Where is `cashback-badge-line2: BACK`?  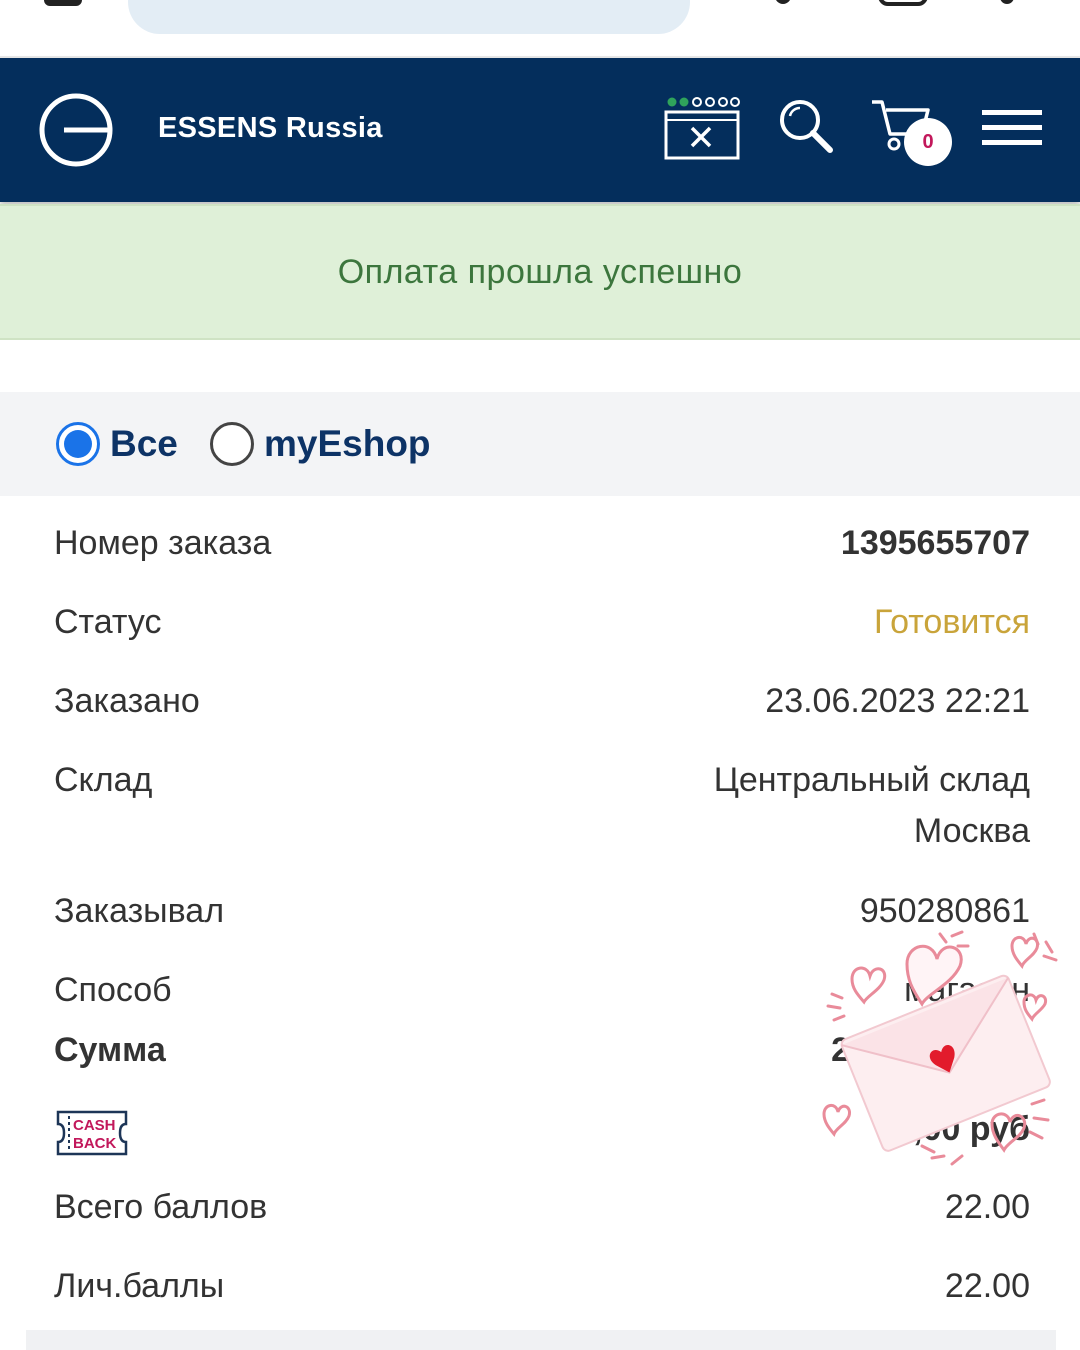
cashback-badge-line2: BACK is located at coordinates (94, 1143).